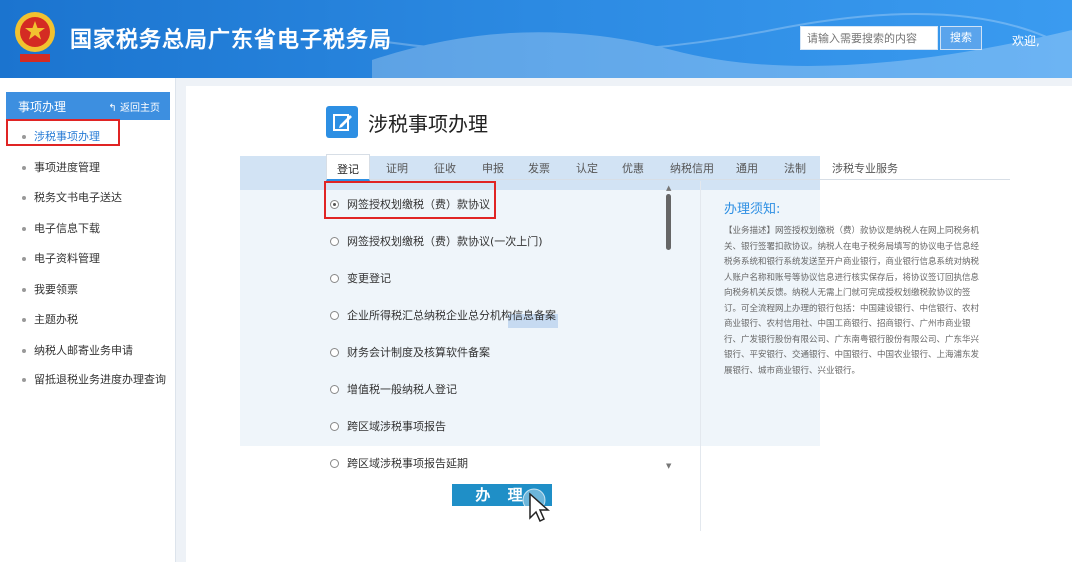 The height and width of the screenshot is (562, 1072). I want to click on tab-collection: 征收, so click(445, 168).